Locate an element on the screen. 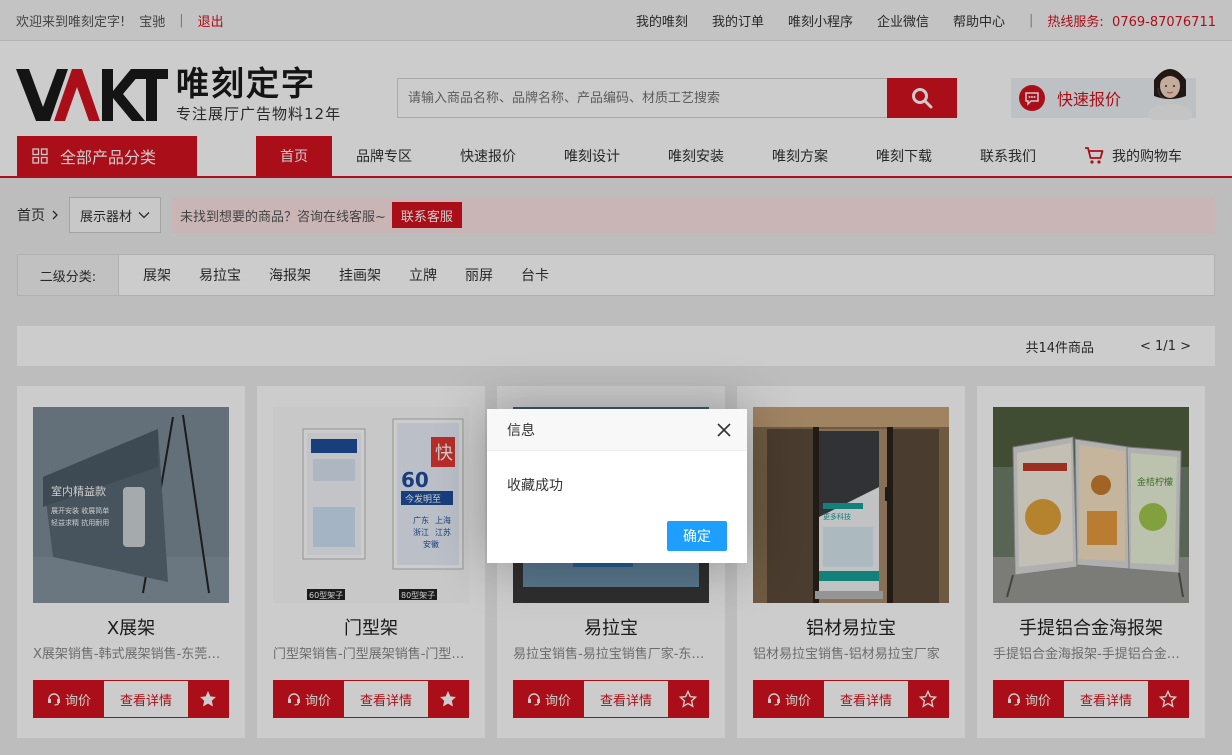 The height and width of the screenshot is (755, 1232). info-dialog: 信息 收藏成功 确定 is located at coordinates (617, 486).